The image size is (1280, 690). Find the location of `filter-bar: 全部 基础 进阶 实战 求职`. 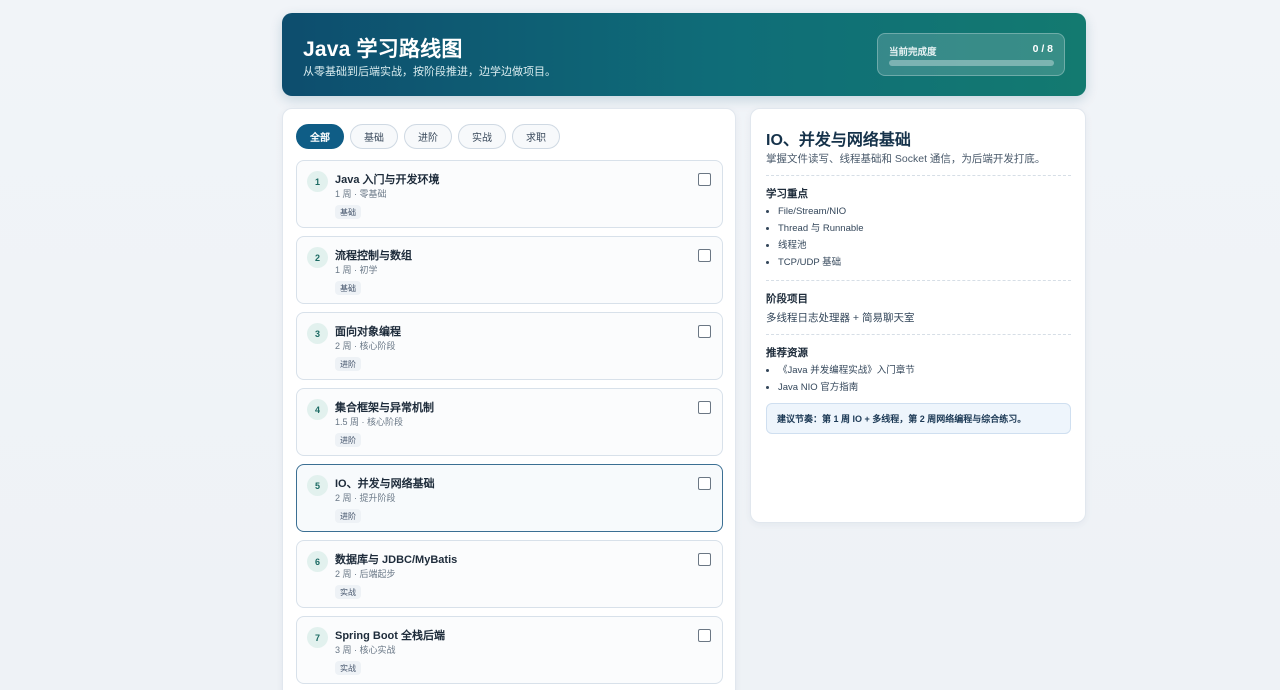

filter-bar: 全部 基础 进阶 实战 求职 is located at coordinates (428, 136).